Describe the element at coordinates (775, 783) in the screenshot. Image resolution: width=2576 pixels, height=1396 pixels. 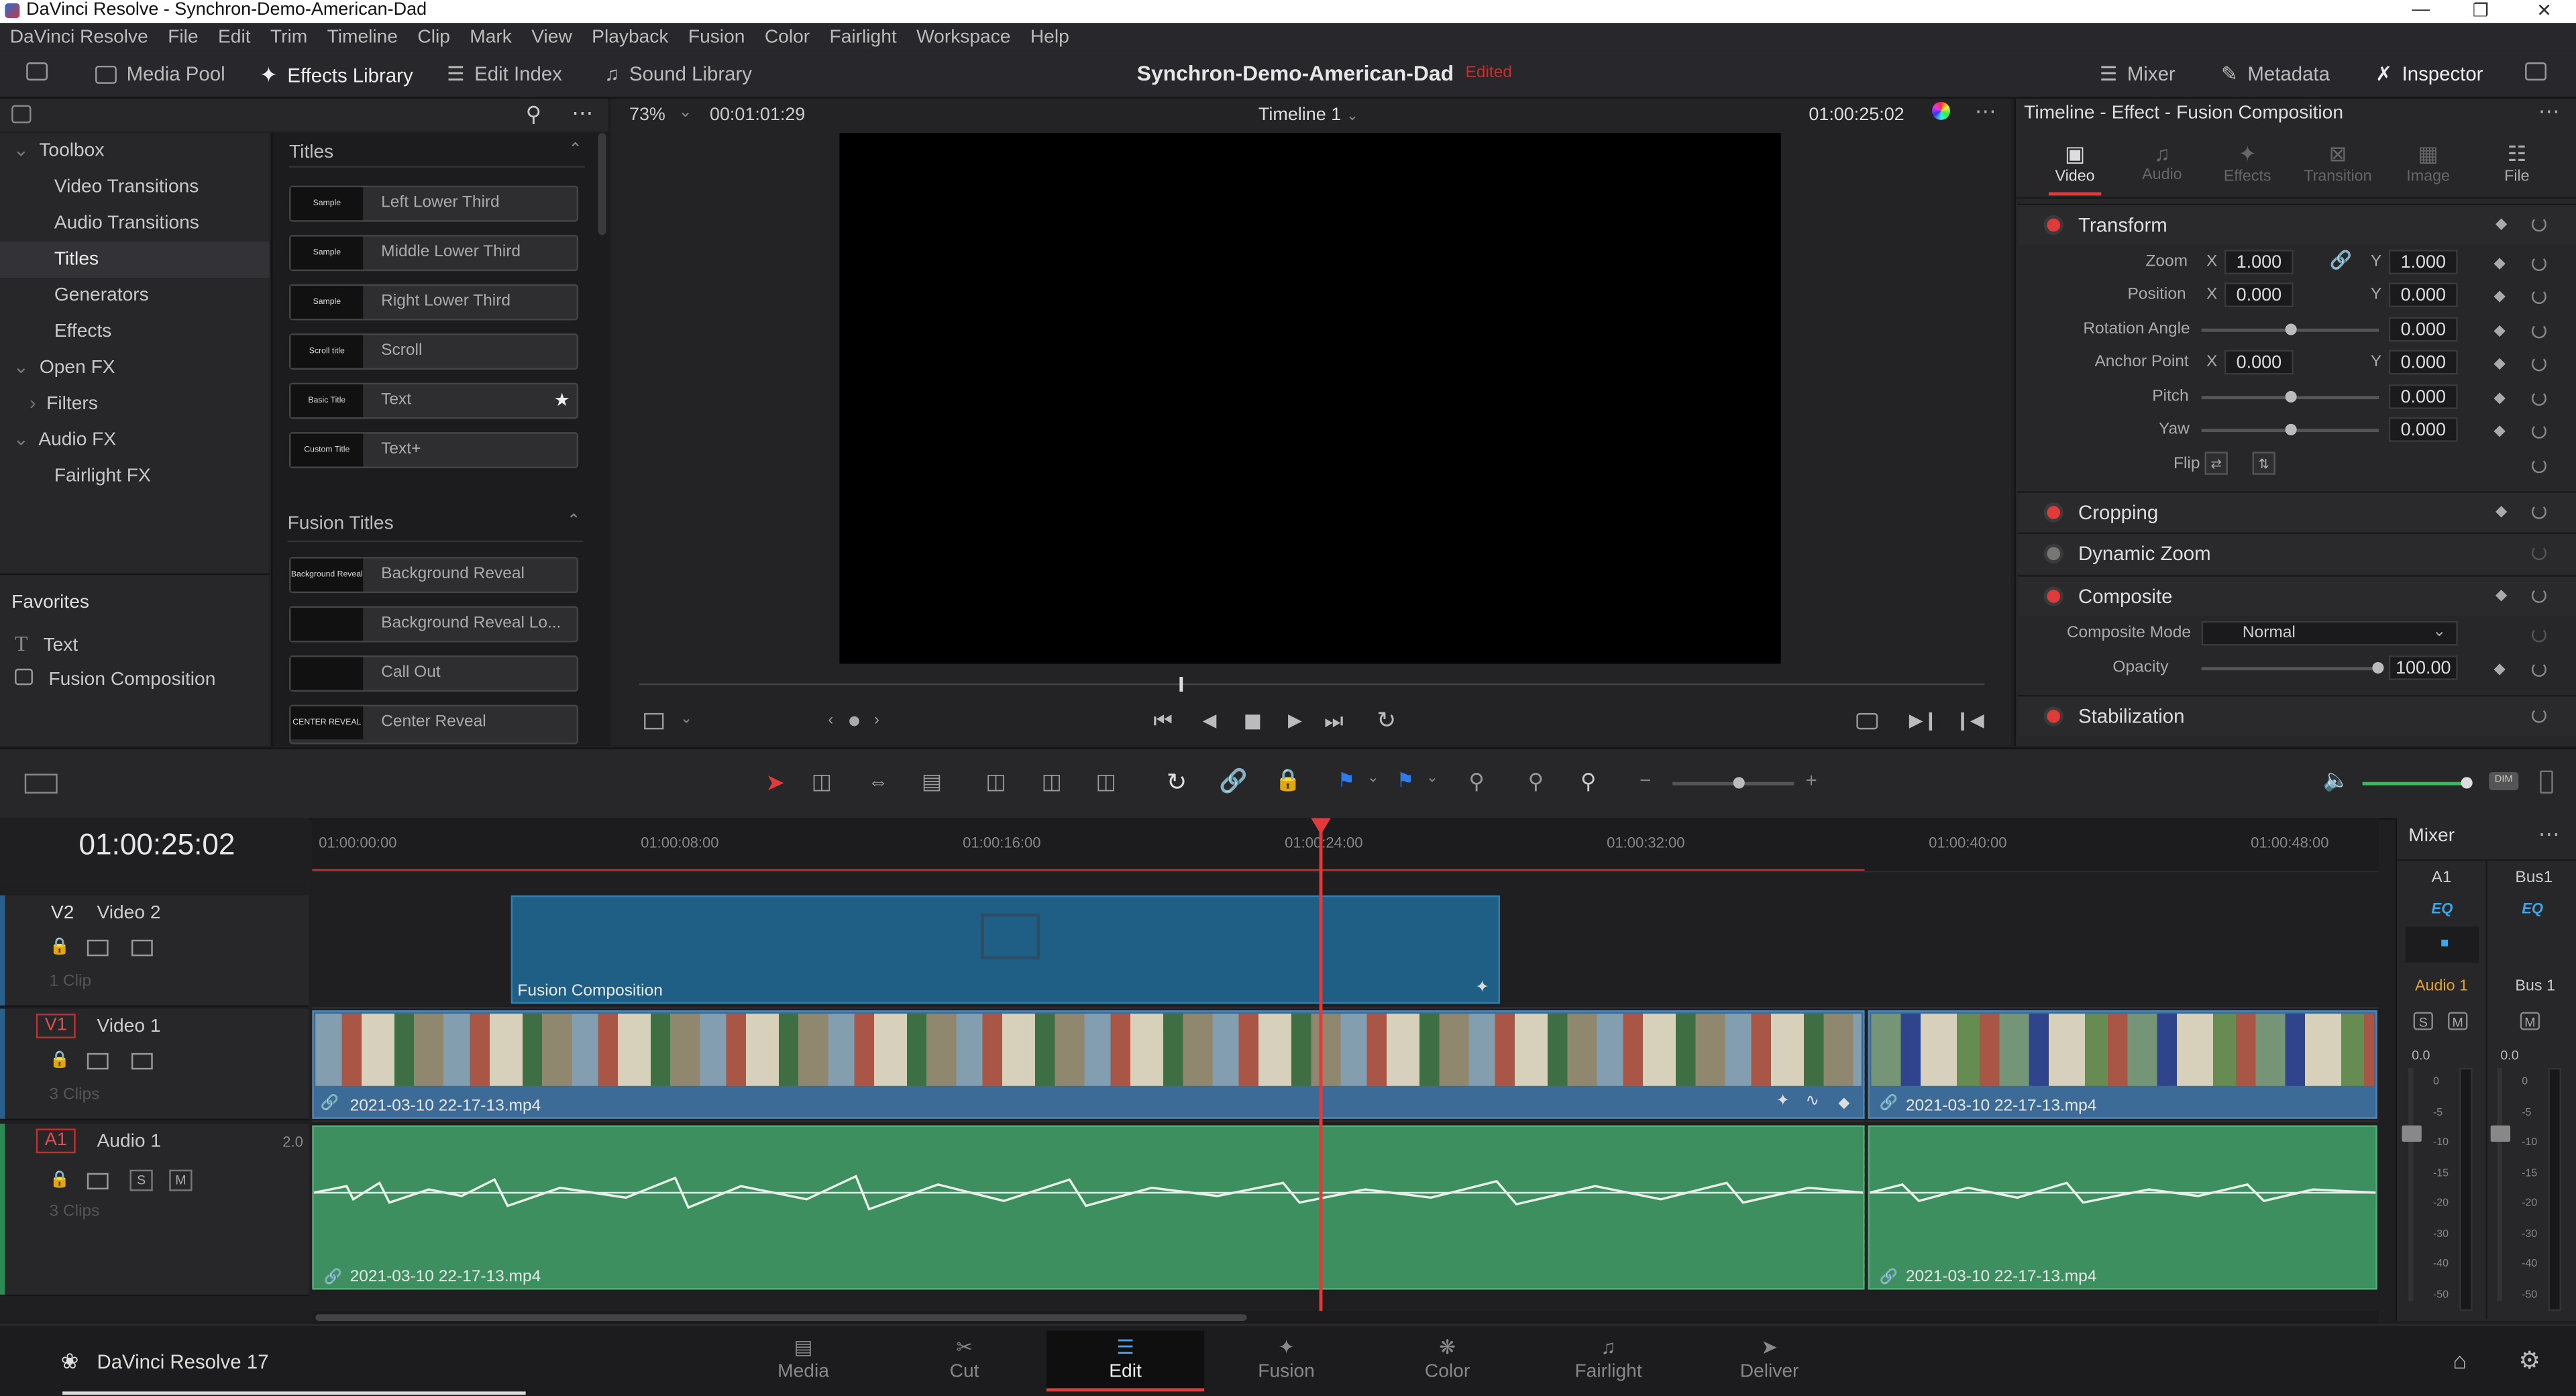
I see `selection-tool-icon: ➤` at that location.